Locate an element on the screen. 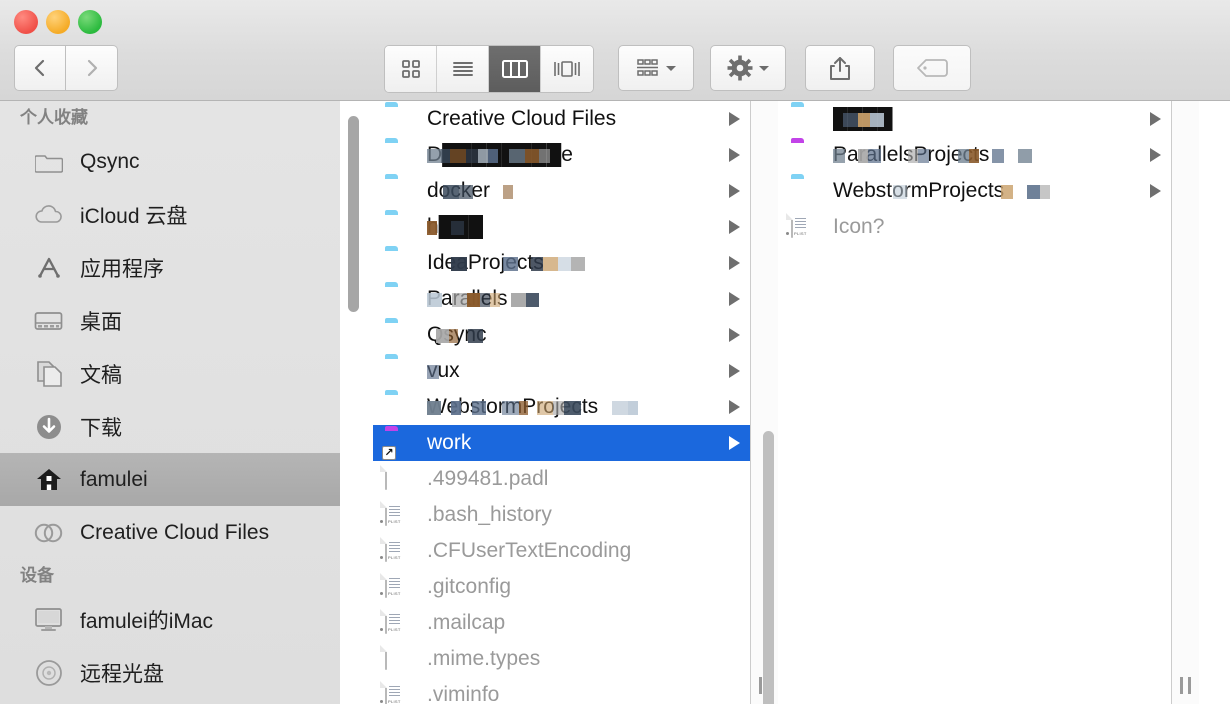 This screenshot has width=1230, height=704. column-row: PLIST .CFUserTextEncoding is located at coordinates (561, 551).